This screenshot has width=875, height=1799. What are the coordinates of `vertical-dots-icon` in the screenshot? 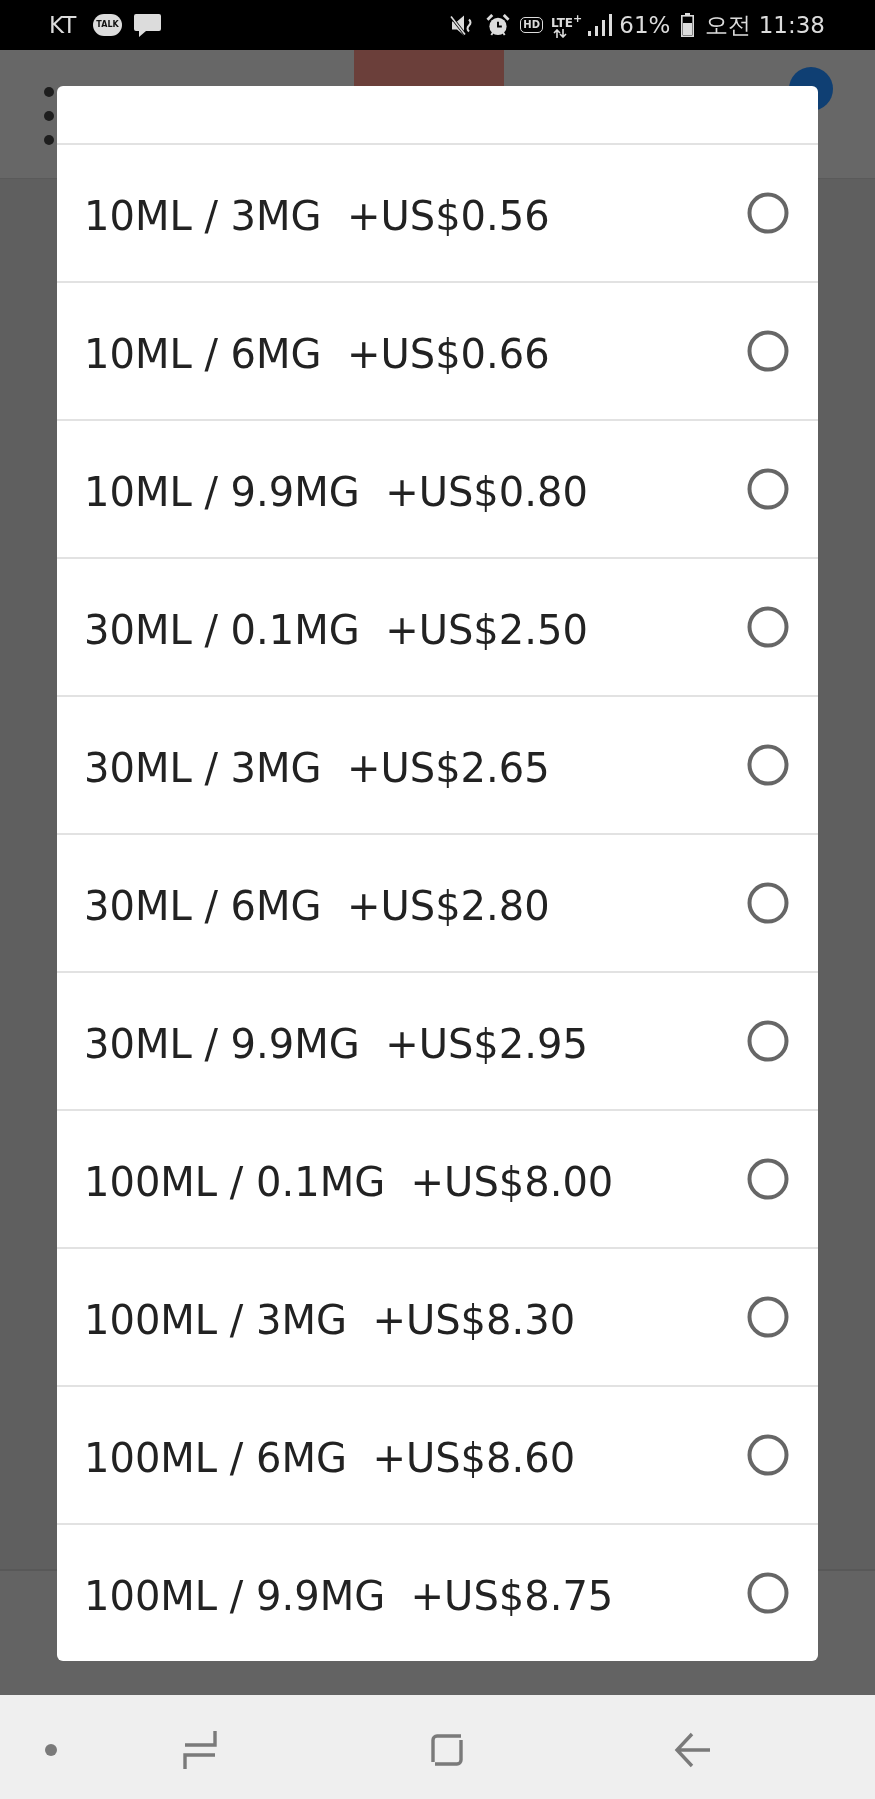 It's located at (49, 116).